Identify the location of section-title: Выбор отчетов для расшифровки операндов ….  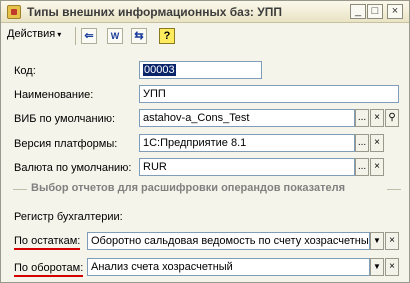
(188, 188).